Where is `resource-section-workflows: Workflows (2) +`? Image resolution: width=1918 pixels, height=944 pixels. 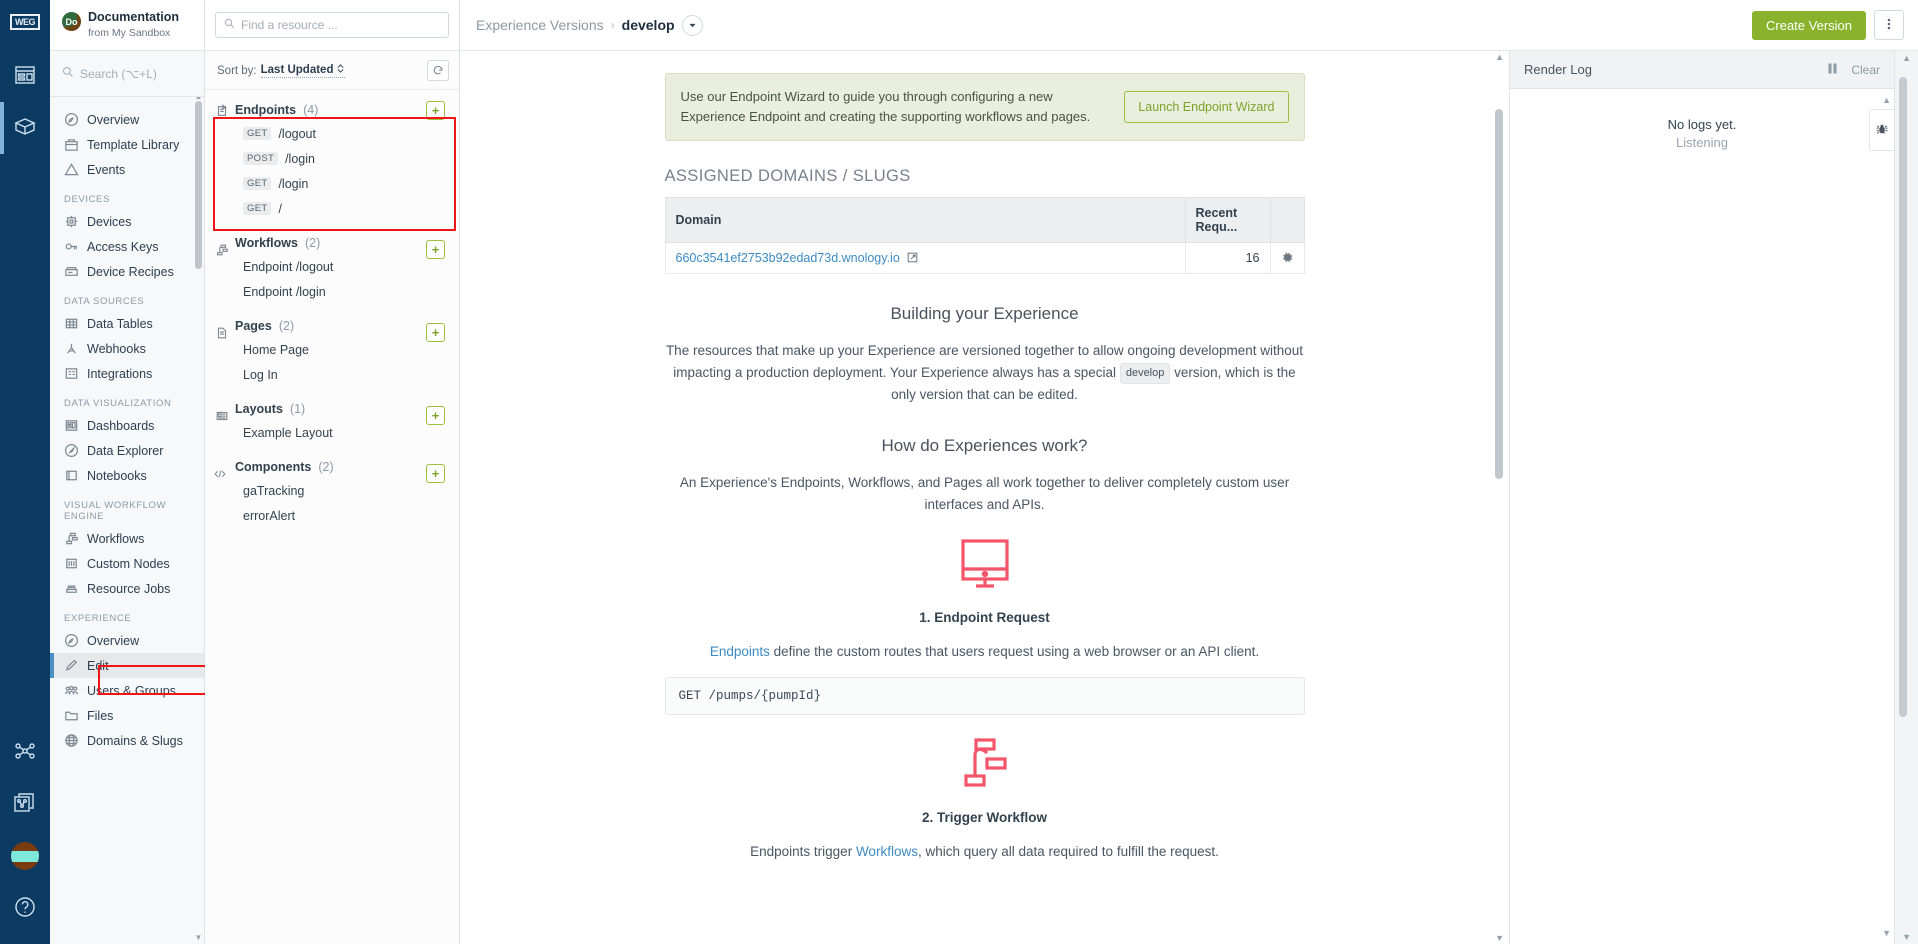
resource-section-workflows: Workflows (2) + is located at coordinates (332, 243).